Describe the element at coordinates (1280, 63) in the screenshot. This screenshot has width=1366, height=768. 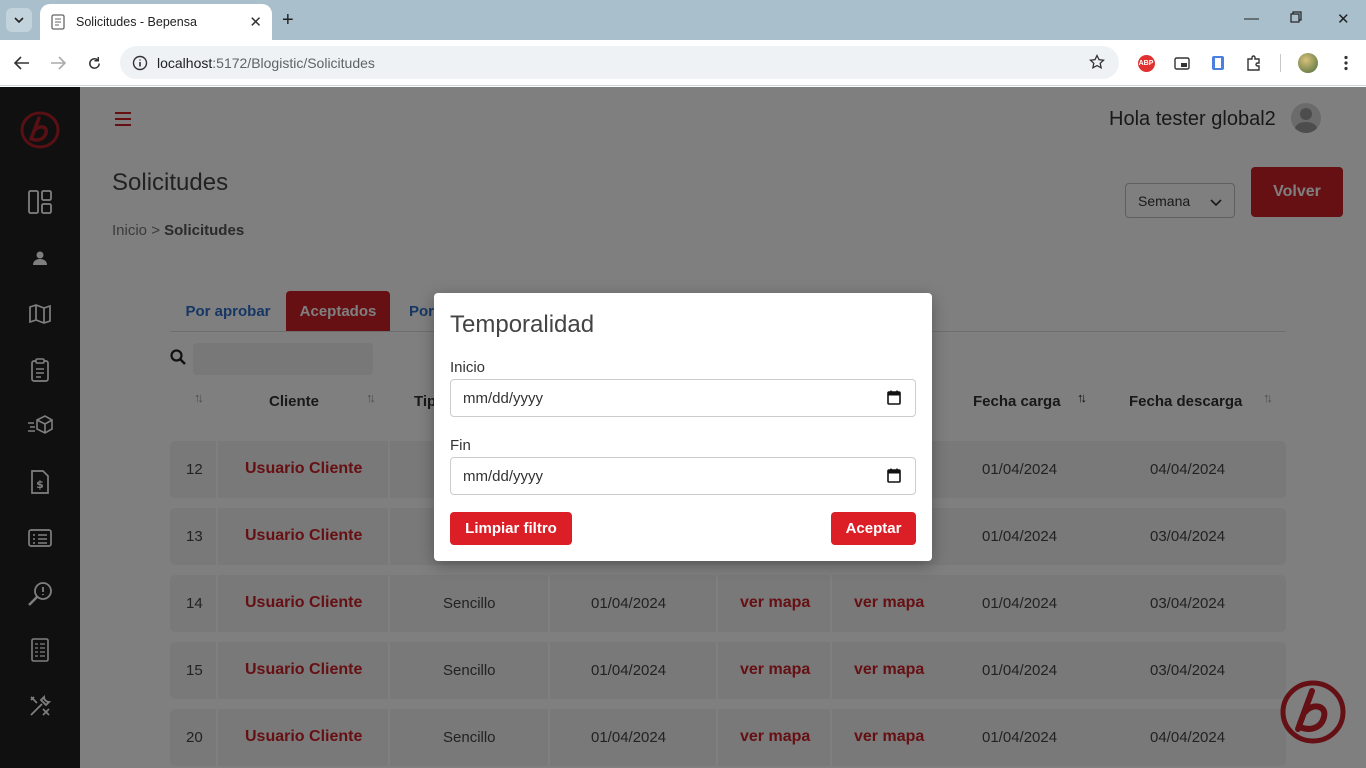
I see `toolbar-separator` at that location.